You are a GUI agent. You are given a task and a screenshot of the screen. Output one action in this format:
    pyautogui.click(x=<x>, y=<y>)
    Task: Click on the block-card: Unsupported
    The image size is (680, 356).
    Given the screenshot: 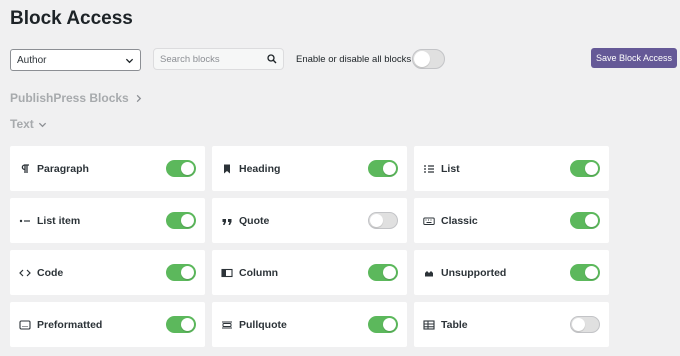 What is the action you would take?
    pyautogui.click(x=511, y=272)
    